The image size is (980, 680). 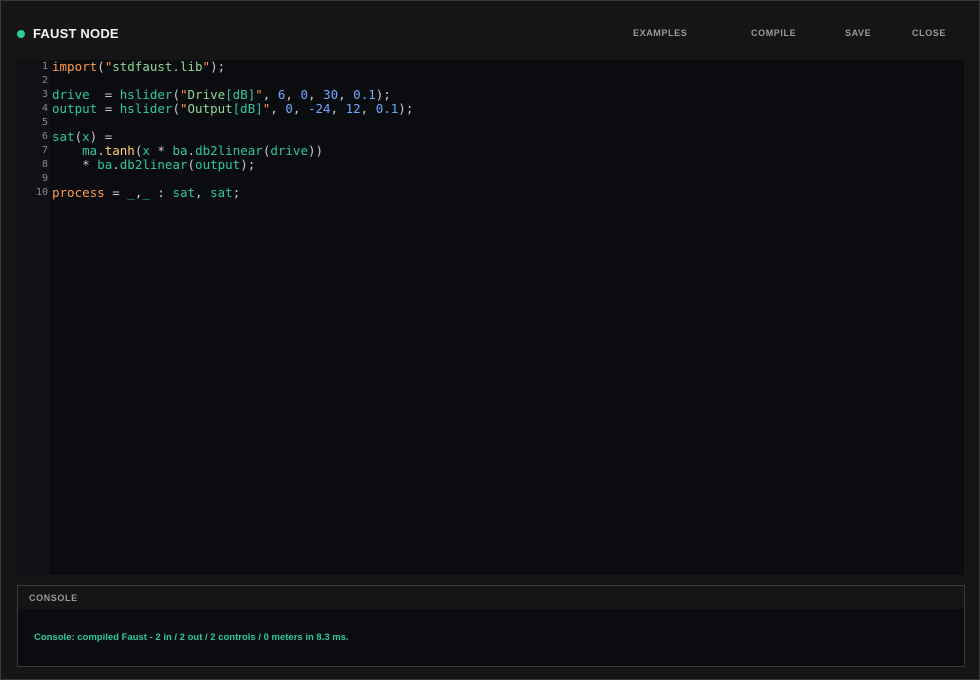 What do you see at coordinates (41, 192) in the screenshot?
I see `line-number: 10` at bounding box center [41, 192].